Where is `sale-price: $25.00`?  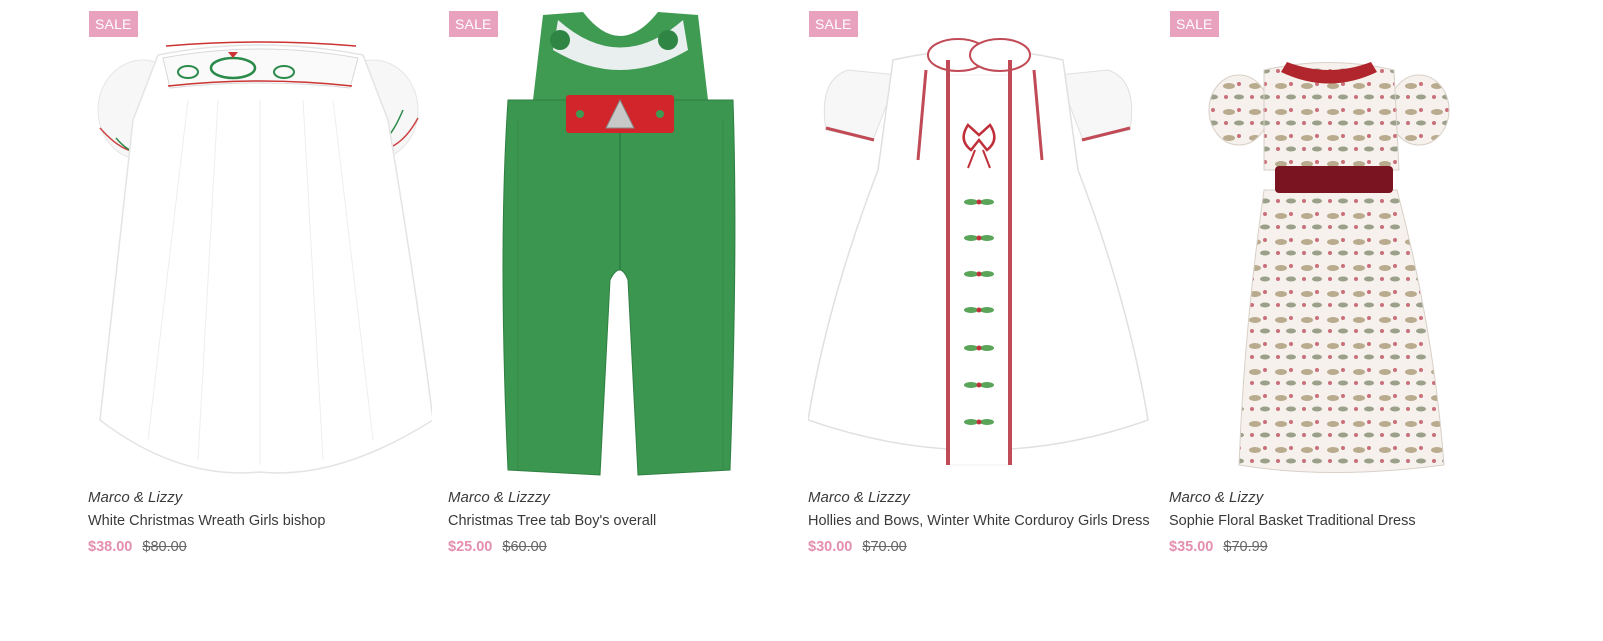 sale-price: $25.00 is located at coordinates (470, 547).